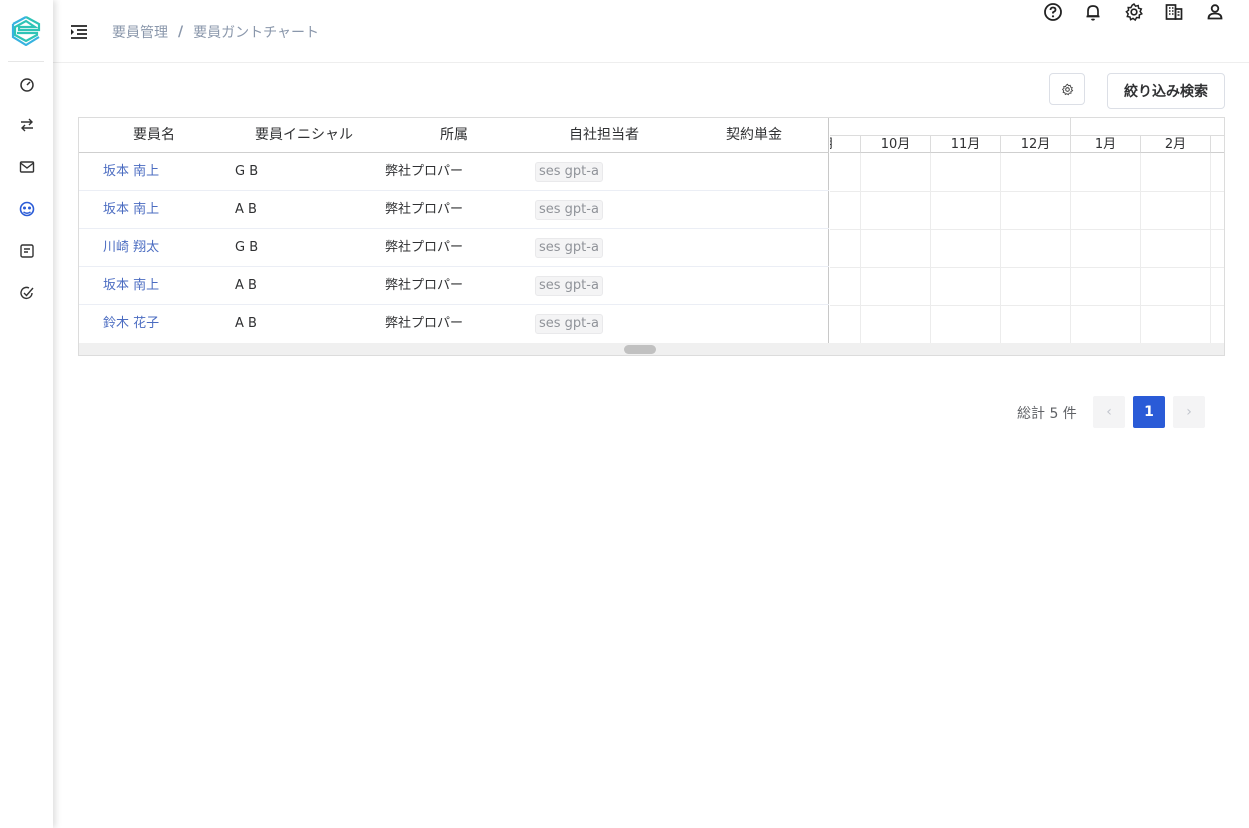  Describe the element at coordinates (140, 32) in the screenshot. I see `breadcrumb-item-personnel: 要員管理` at that location.